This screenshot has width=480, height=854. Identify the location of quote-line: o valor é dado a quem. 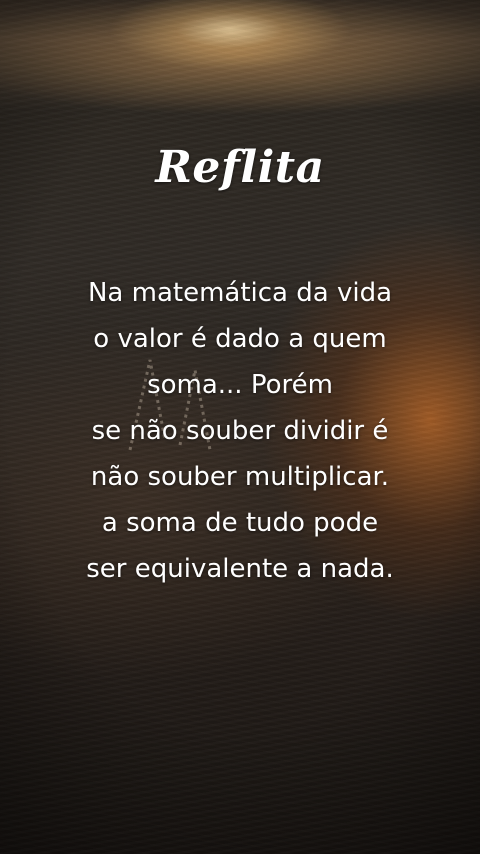
(240, 339).